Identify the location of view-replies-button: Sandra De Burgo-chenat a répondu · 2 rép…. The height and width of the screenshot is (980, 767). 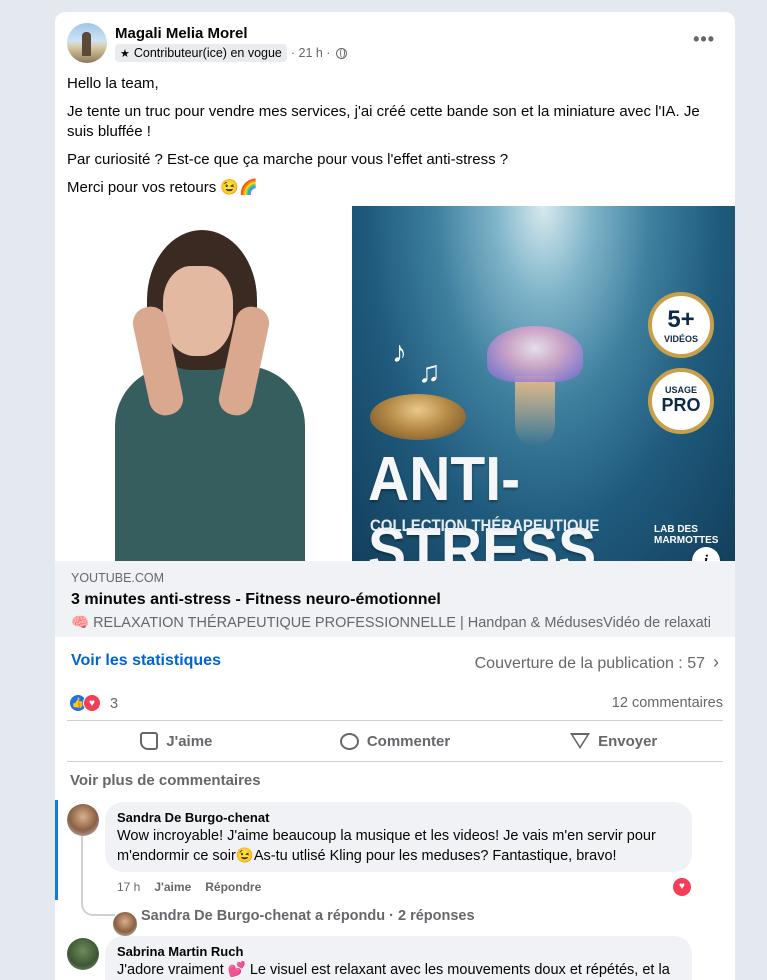
(308, 916).